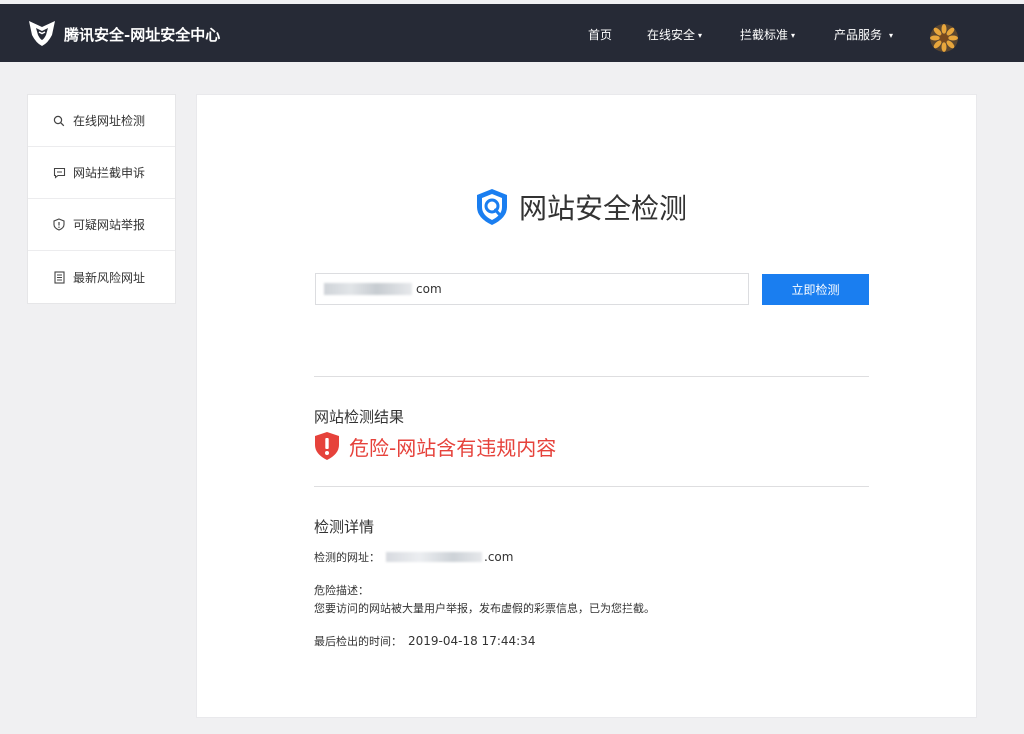  Describe the element at coordinates (492, 207) in the screenshot. I see `security-shield-logo-icon` at that location.